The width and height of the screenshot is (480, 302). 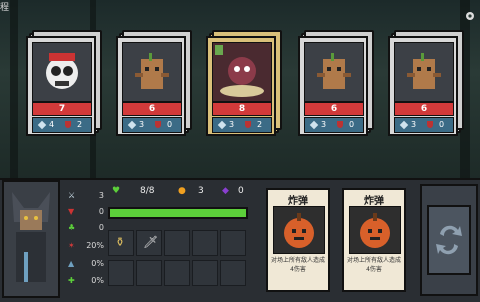 I want to click on crit-icon: ✶, so click(x=71, y=245).